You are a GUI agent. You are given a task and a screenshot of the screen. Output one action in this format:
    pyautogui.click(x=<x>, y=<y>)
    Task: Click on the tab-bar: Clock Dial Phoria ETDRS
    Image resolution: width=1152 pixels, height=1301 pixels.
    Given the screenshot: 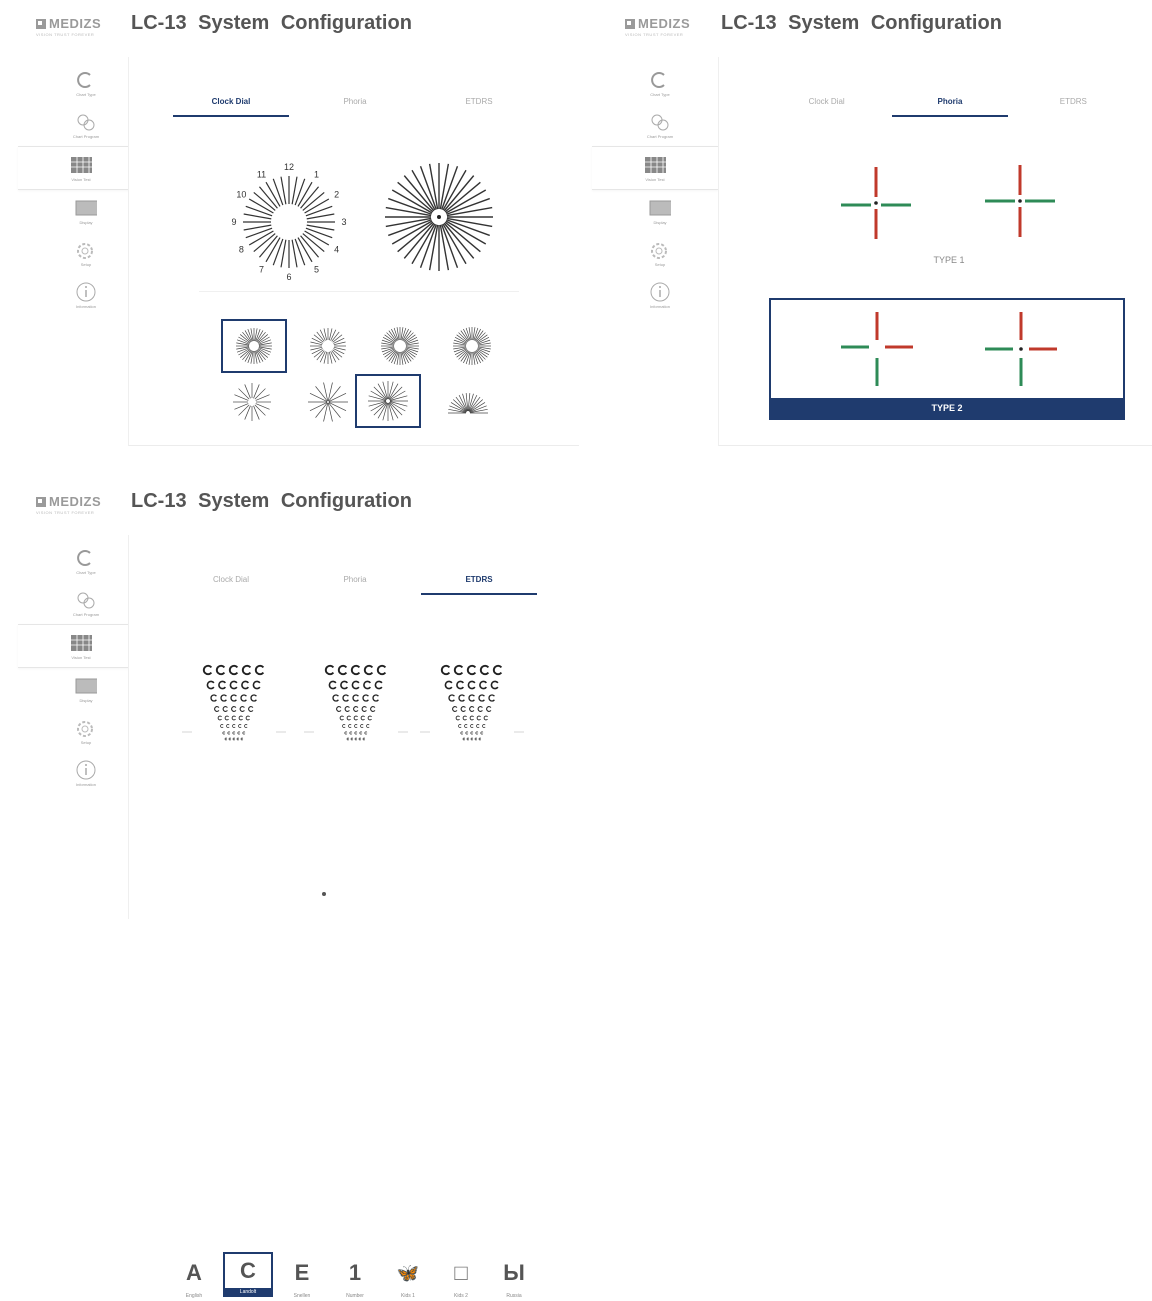 What is the action you would take?
    pyautogui.click(x=355, y=584)
    